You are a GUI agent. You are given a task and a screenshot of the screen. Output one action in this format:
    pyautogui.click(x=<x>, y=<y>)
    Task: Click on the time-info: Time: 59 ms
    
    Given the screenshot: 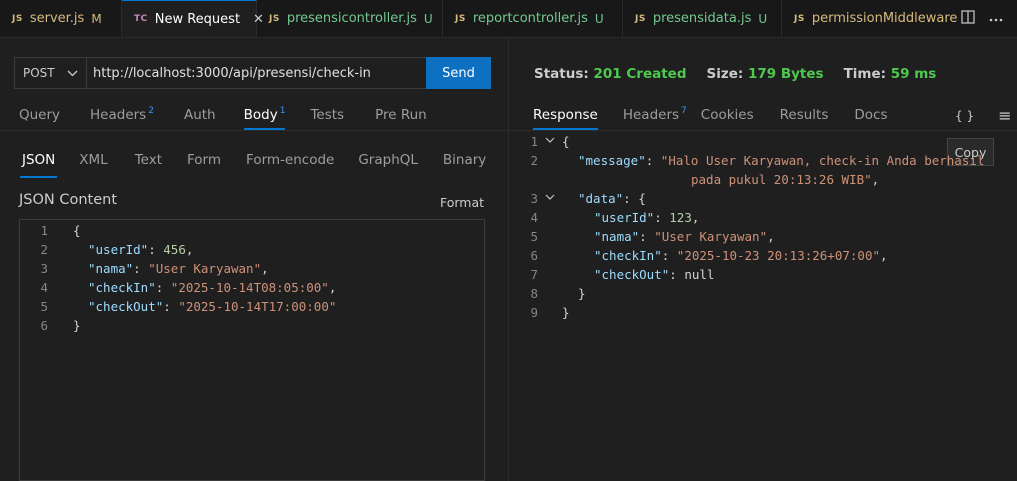 What is the action you would take?
    pyautogui.click(x=890, y=74)
    